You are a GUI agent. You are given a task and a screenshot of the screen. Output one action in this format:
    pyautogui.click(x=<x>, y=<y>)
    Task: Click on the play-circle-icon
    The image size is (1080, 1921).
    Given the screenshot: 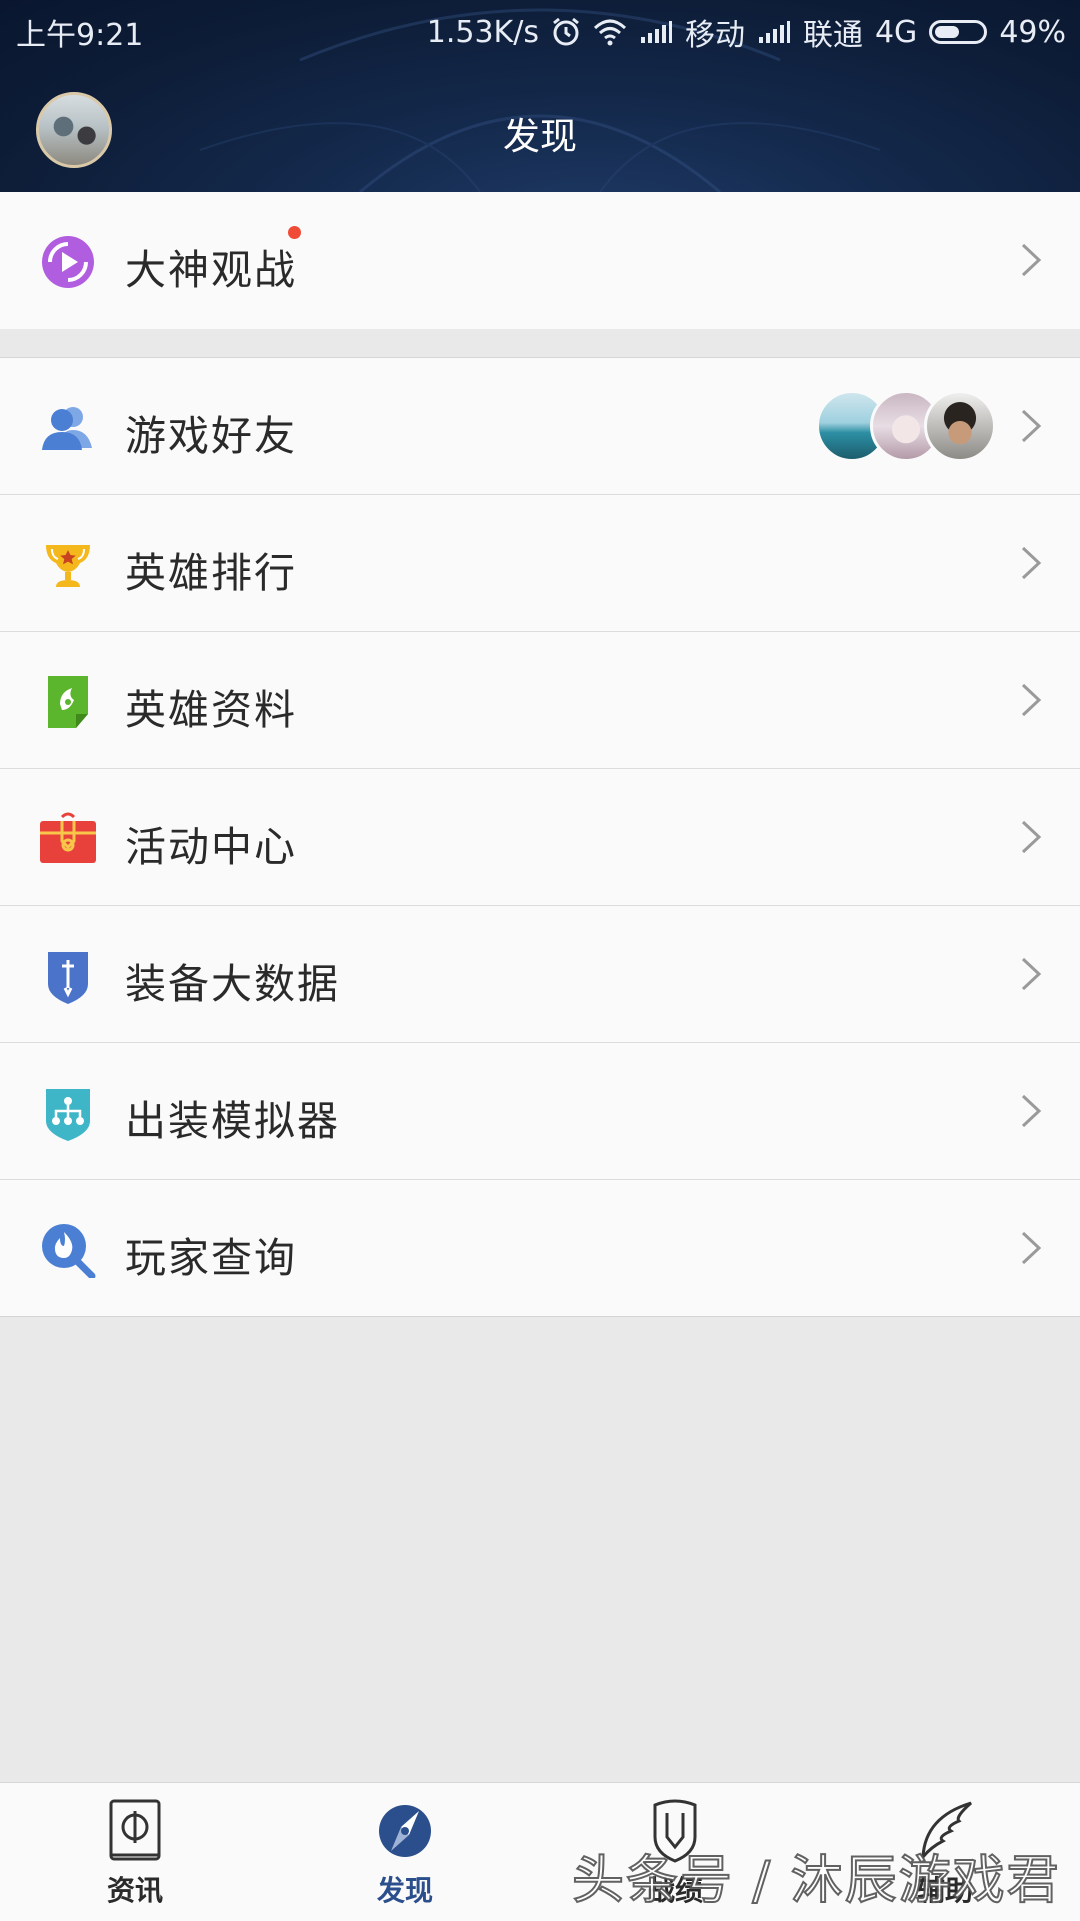 What is the action you would take?
    pyautogui.click(x=68, y=262)
    